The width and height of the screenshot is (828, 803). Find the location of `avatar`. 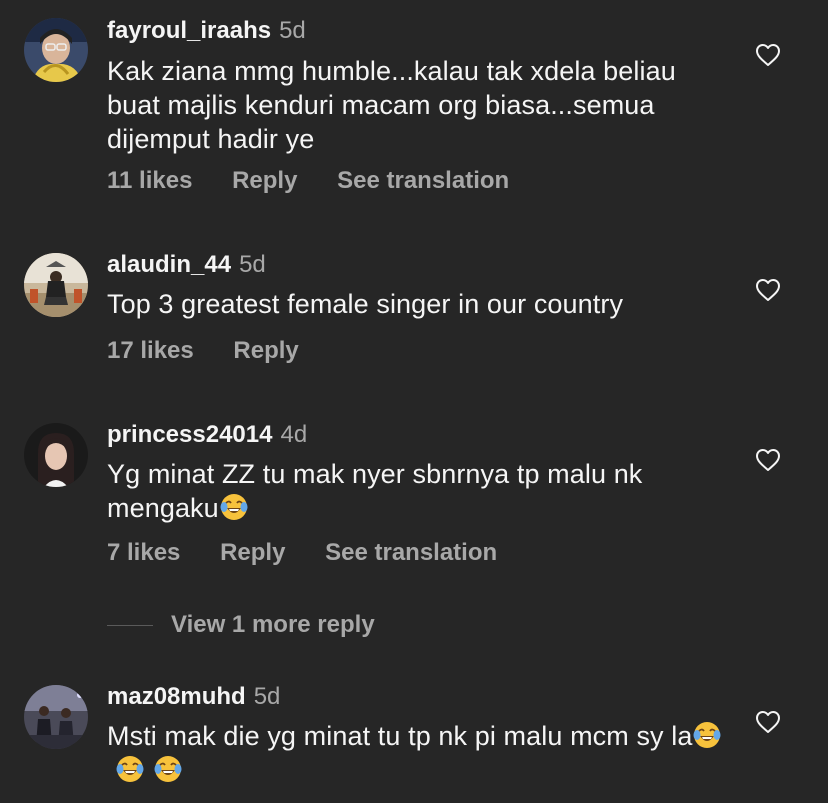

avatar is located at coordinates (56, 717).